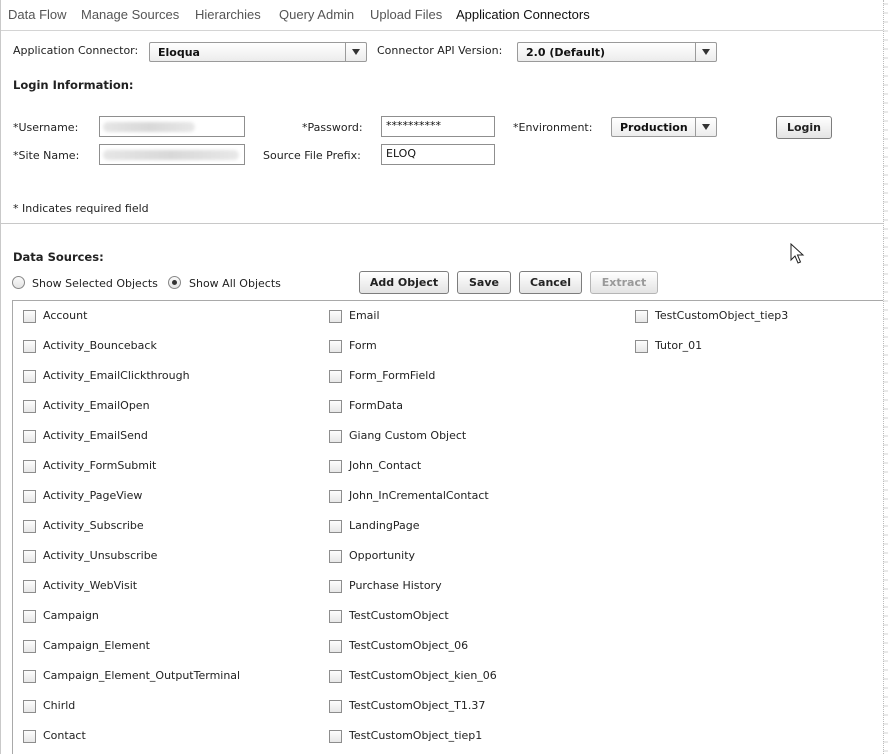  I want to click on tab-query-admin: Query Admin, so click(316, 14).